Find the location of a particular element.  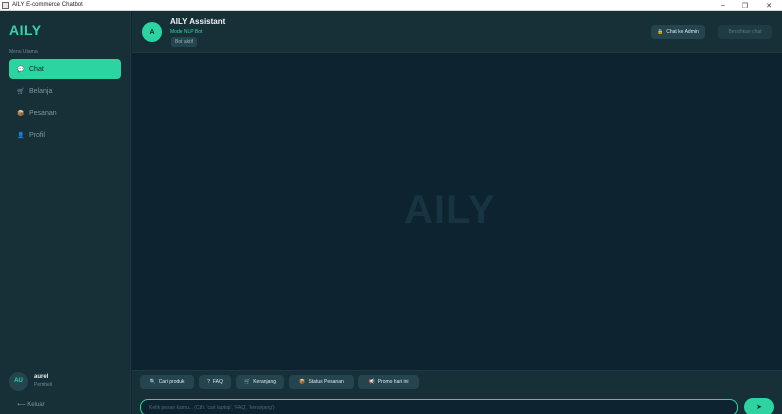

user-role: Pembeli is located at coordinates (43, 385).